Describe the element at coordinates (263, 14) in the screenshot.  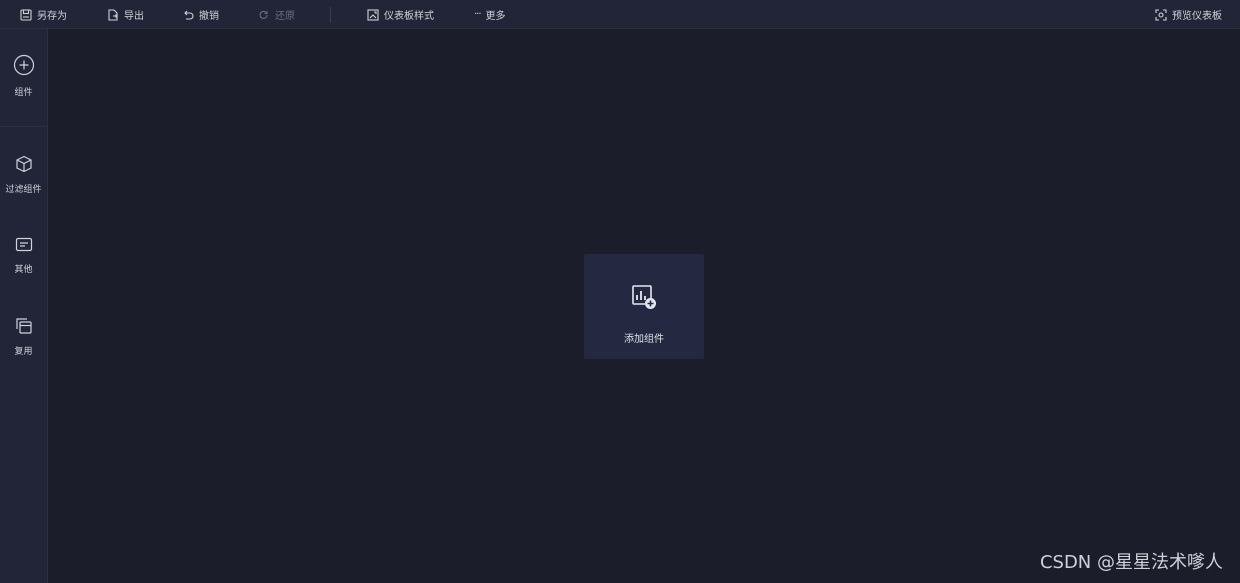
I see `redo-icon` at that location.